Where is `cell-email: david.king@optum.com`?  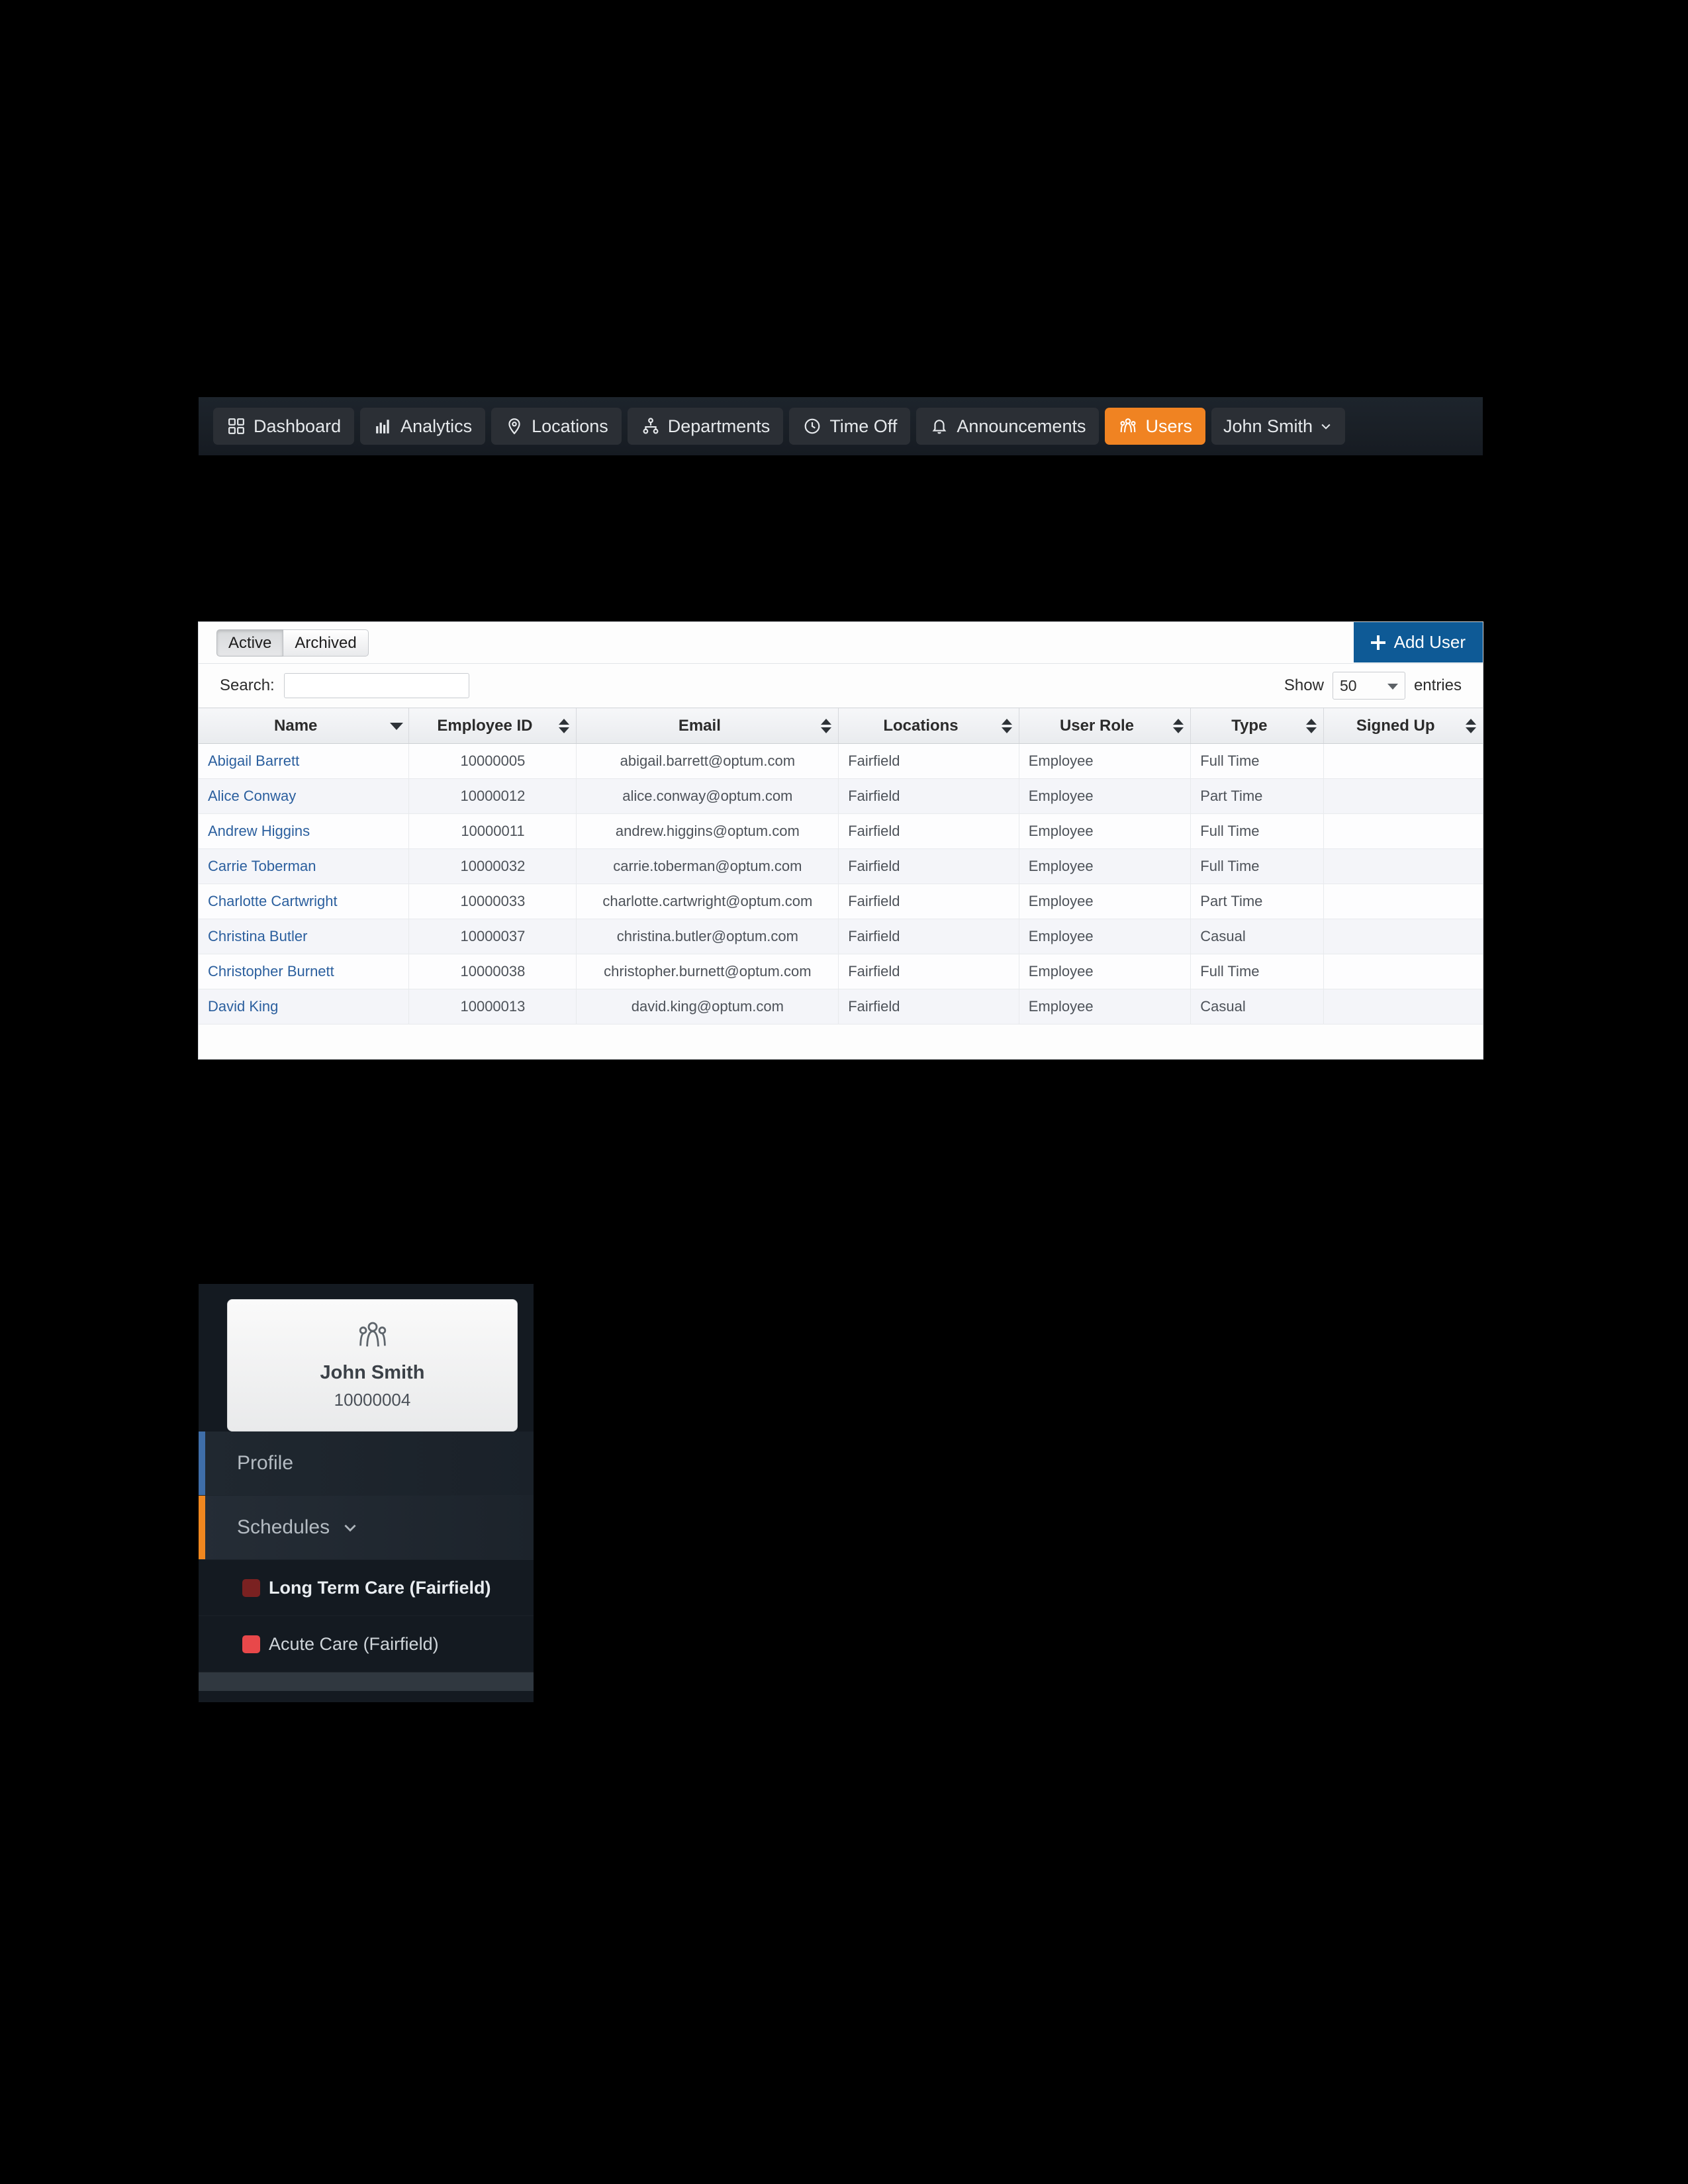
cell-email: david.king@optum.com is located at coordinates (707, 1007).